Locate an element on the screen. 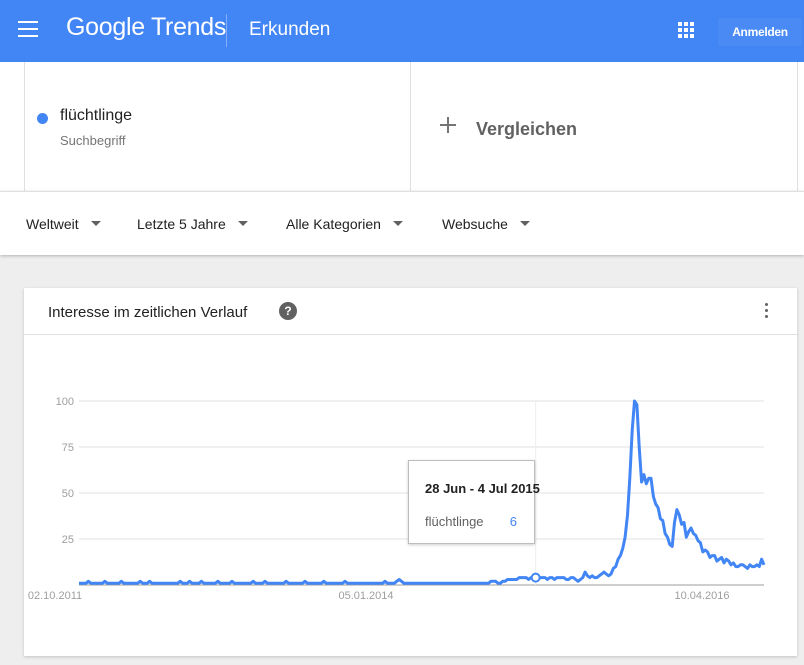 This screenshot has height=665, width=804. more-vert-icon is located at coordinates (766, 312).